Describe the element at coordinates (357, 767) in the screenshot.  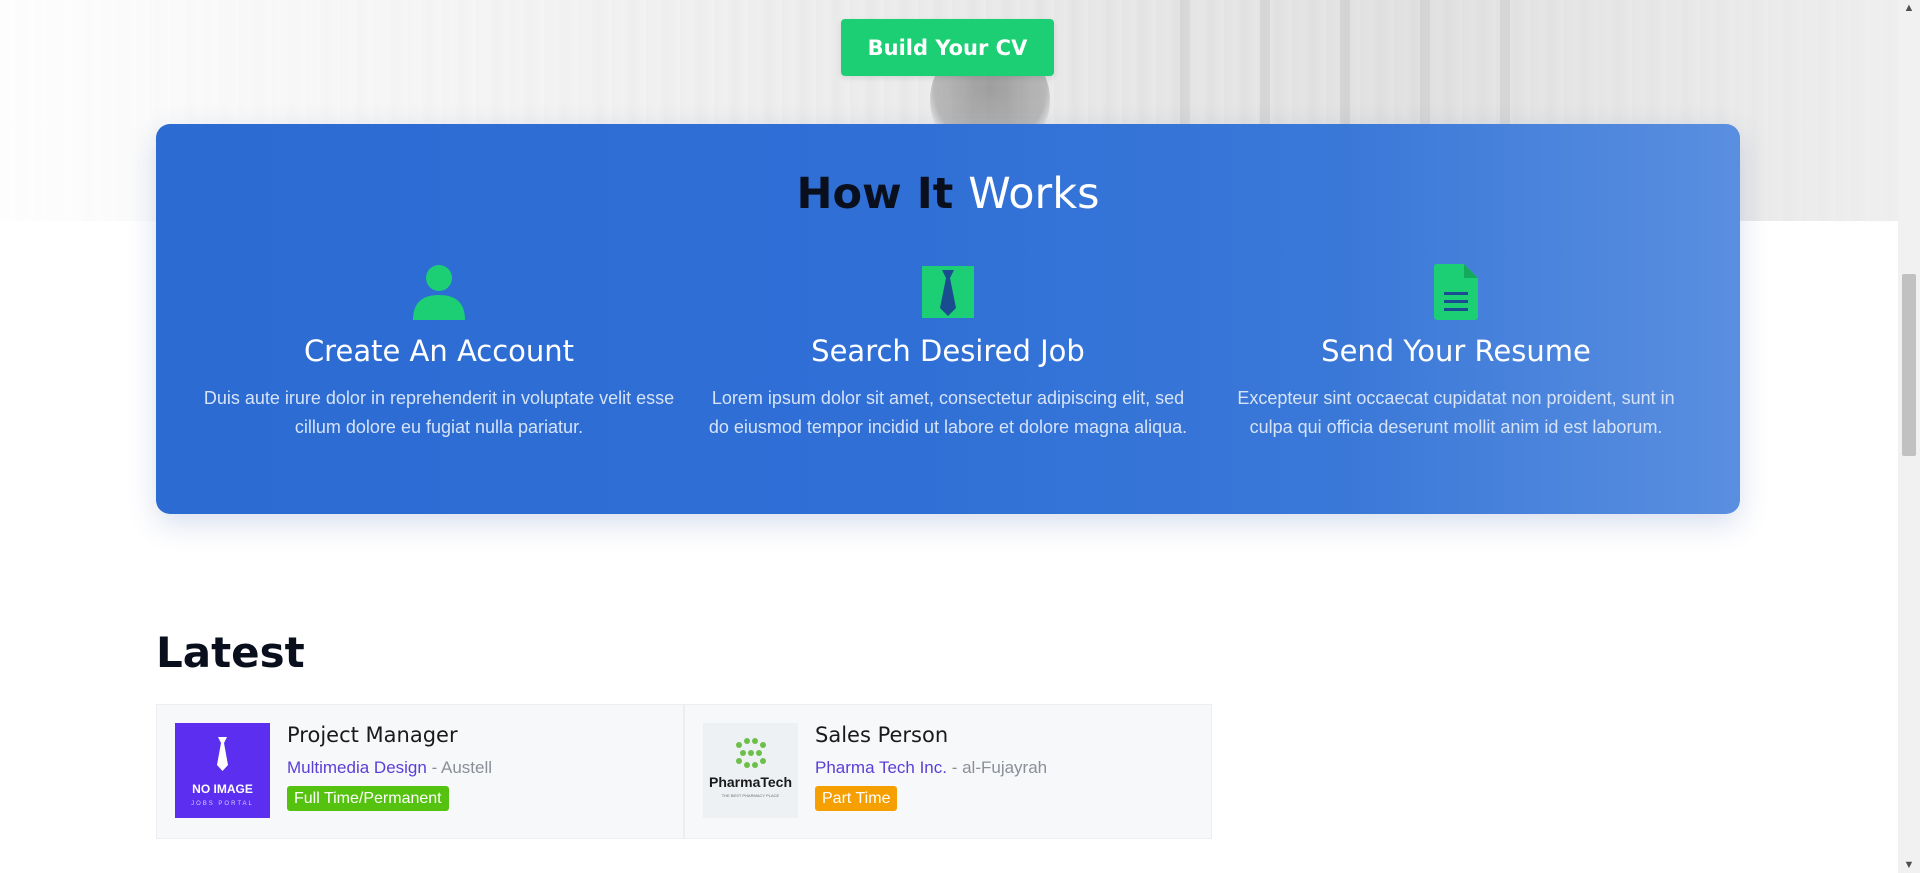
I see `company-link: Multimedia Design` at that location.